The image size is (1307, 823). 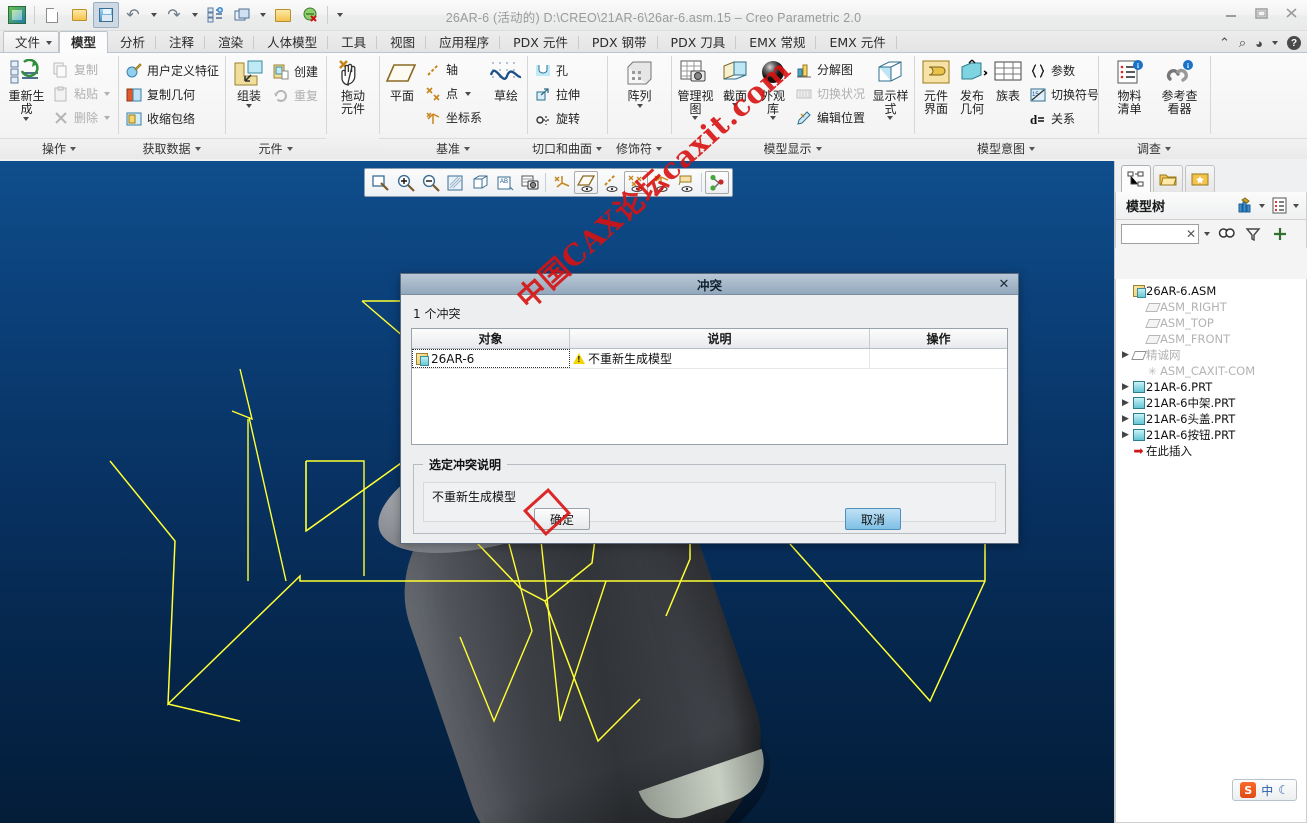 I want to click on tree-node-21ar-6-anniu: ▶ 21AR-6按钮.PRT, so click(x=1211, y=435).